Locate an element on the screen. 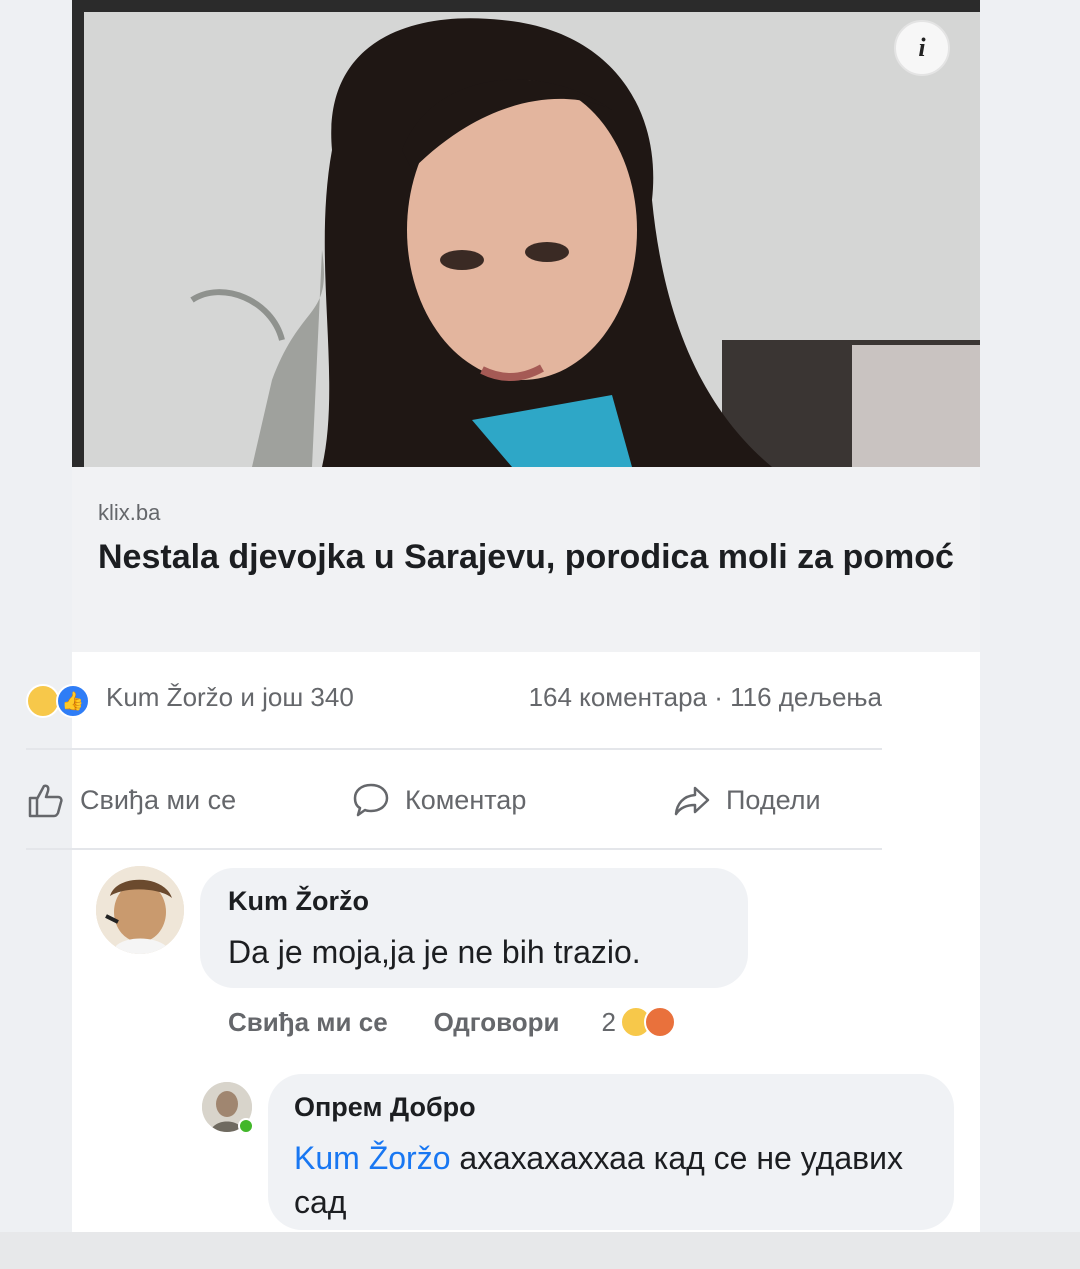  info-icon: i is located at coordinates (922, 48).